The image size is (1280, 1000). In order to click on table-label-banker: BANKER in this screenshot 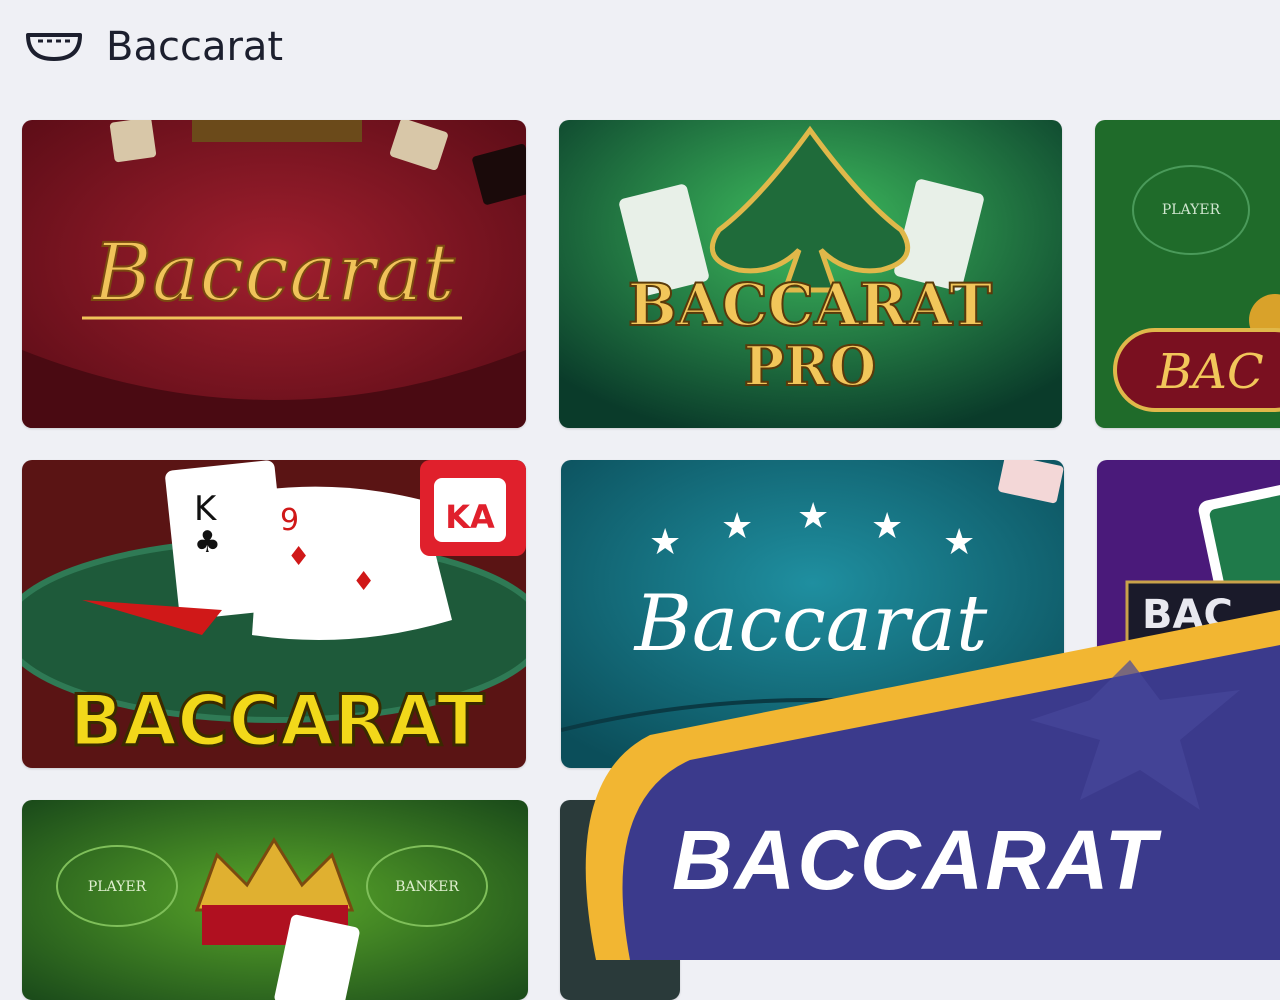, I will do `click(427, 887)`.